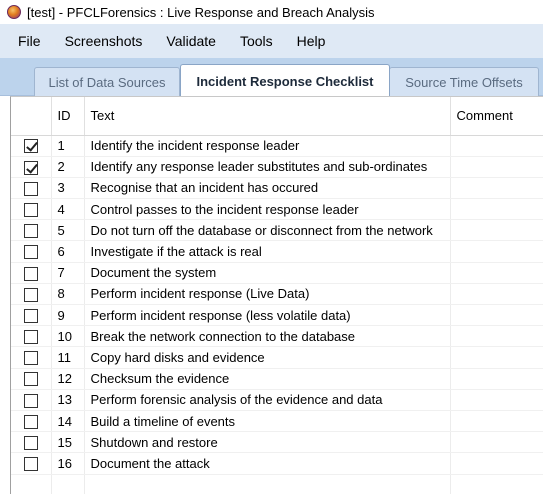  What do you see at coordinates (464, 81) in the screenshot?
I see `tab-source-time-offsets: Source Time Offsets` at bounding box center [464, 81].